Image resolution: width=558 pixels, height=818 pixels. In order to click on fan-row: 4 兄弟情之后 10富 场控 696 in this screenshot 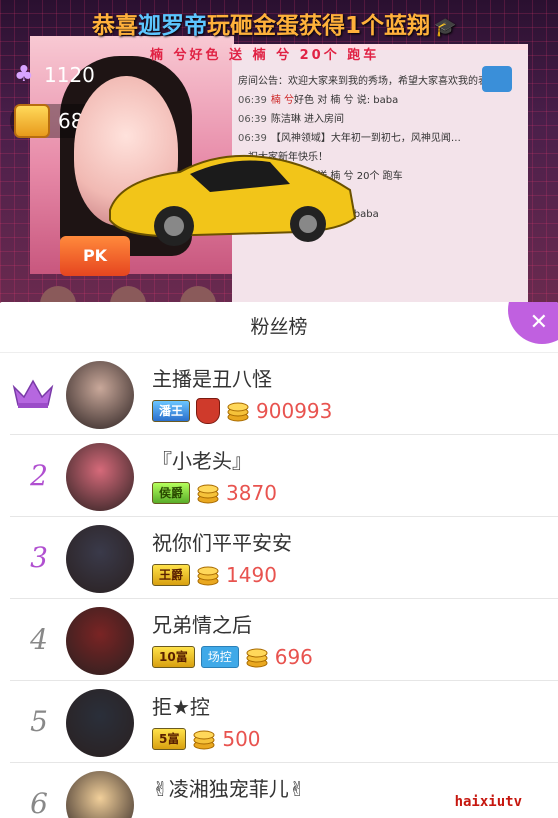, I will do `click(284, 640)`.